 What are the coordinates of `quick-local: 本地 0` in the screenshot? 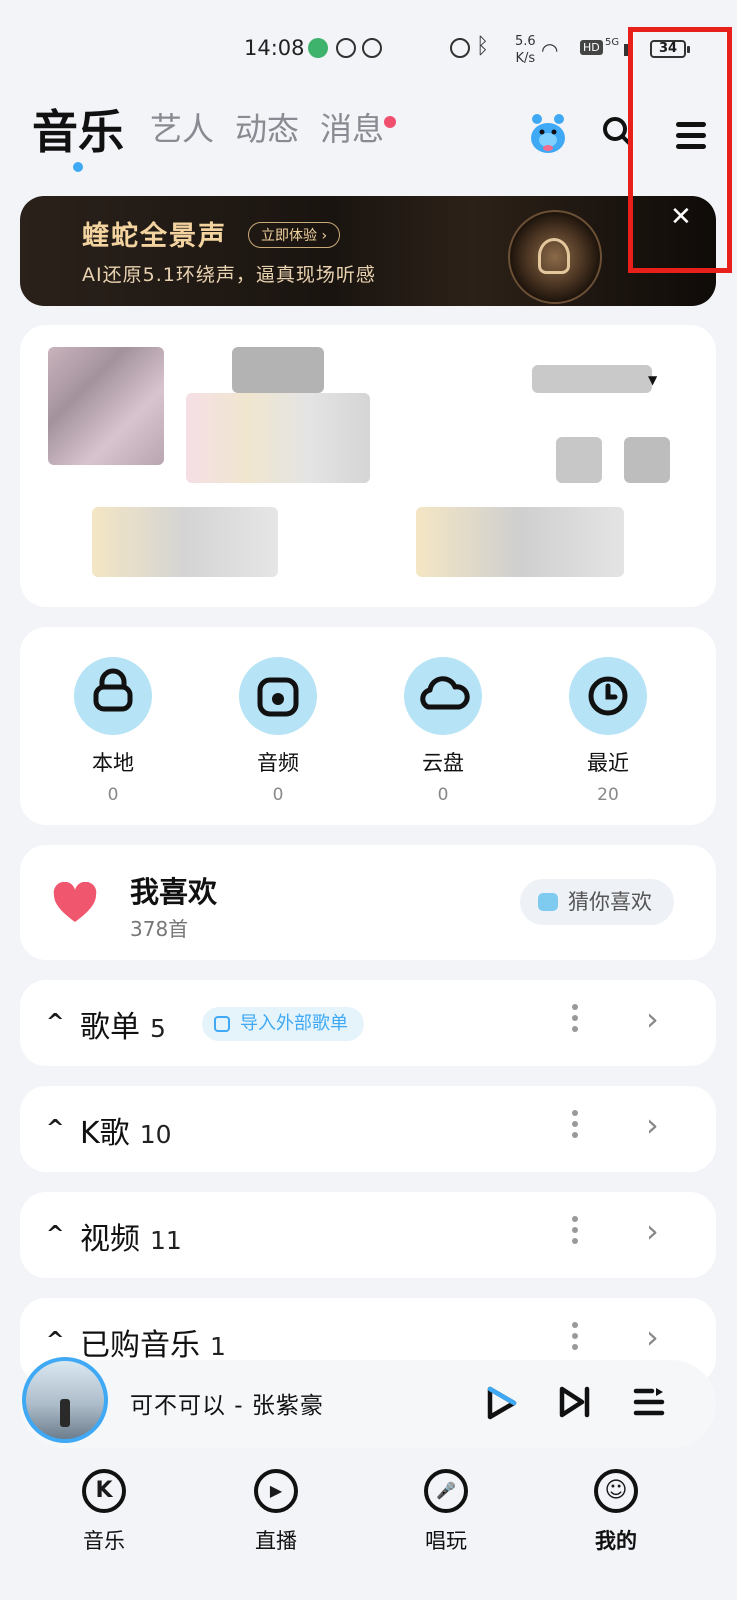 It's located at (113, 731).